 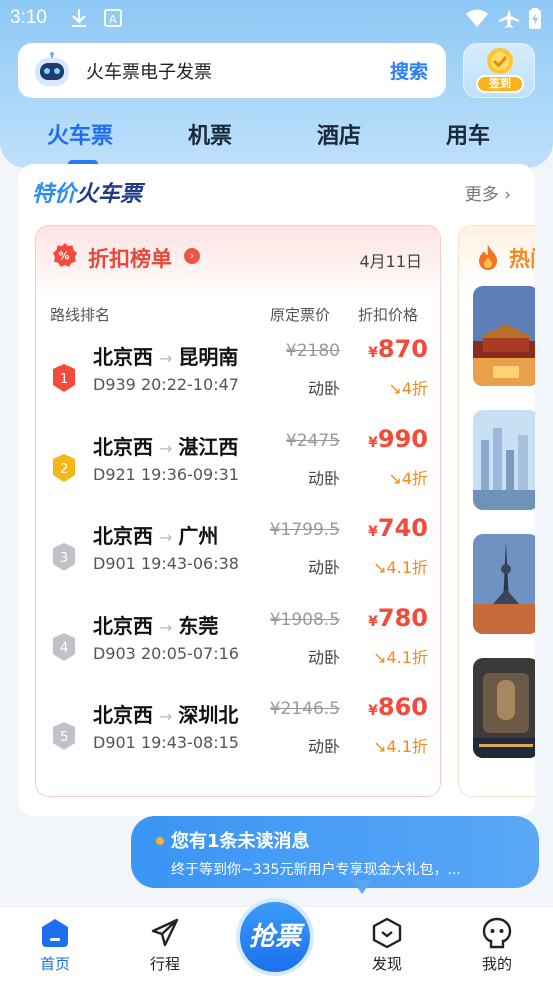 I want to click on train-info: D939 20:22-10:47, so click(x=166, y=384).